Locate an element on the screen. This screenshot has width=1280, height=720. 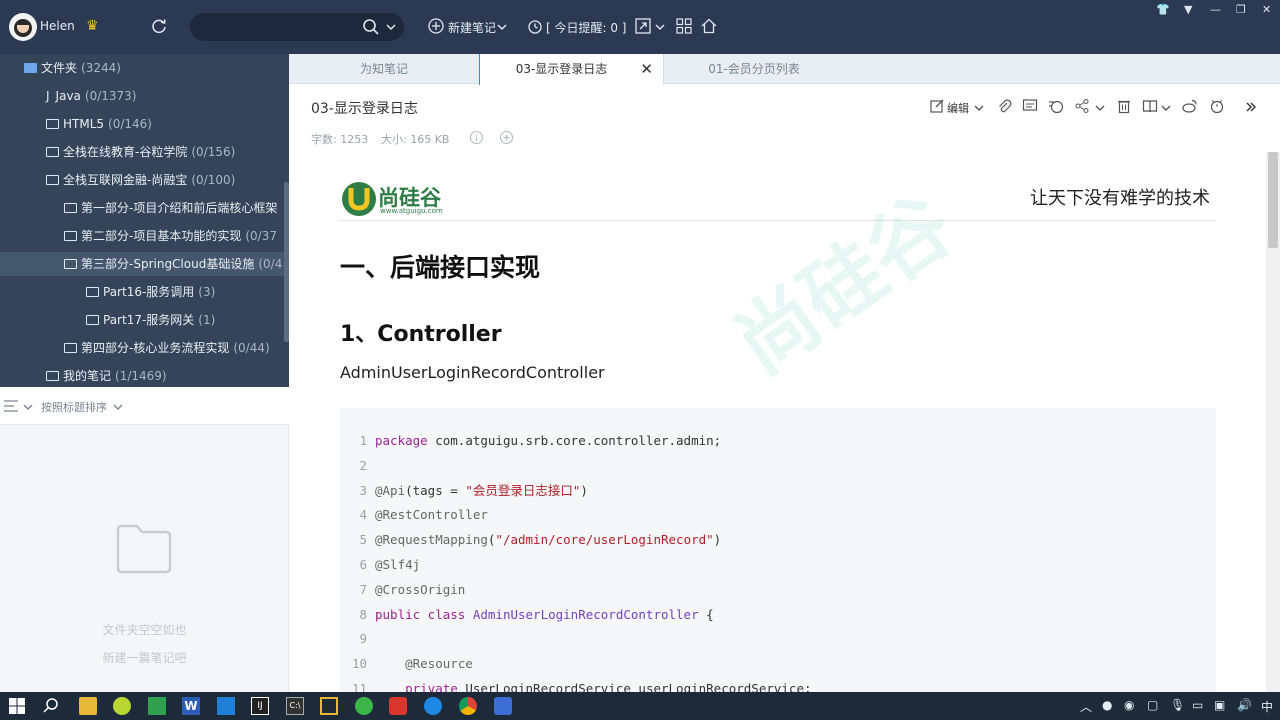
tab-member-list: 01-会员分页列表 is located at coordinates (754, 69).